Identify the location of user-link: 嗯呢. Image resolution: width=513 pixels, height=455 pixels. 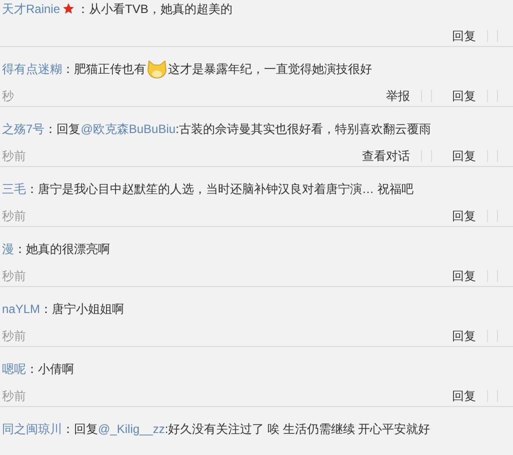
(14, 369).